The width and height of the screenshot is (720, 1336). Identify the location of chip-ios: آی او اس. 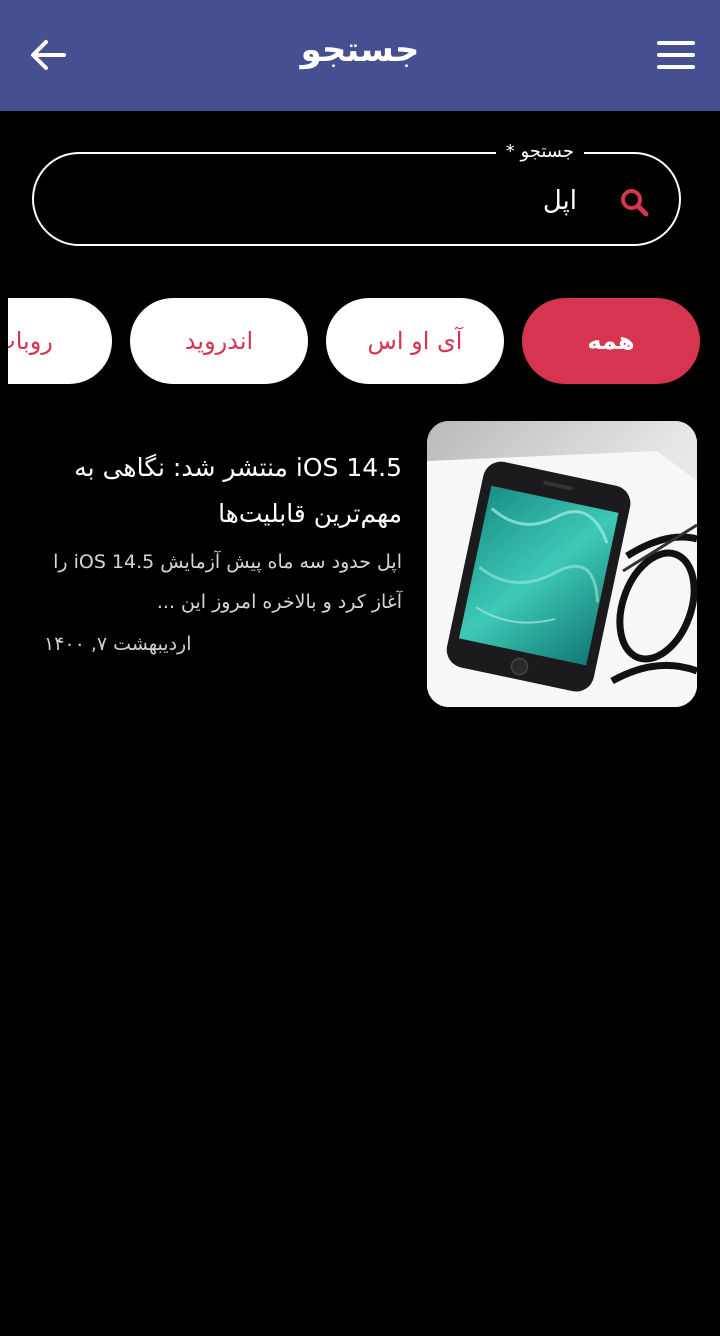
(415, 341).